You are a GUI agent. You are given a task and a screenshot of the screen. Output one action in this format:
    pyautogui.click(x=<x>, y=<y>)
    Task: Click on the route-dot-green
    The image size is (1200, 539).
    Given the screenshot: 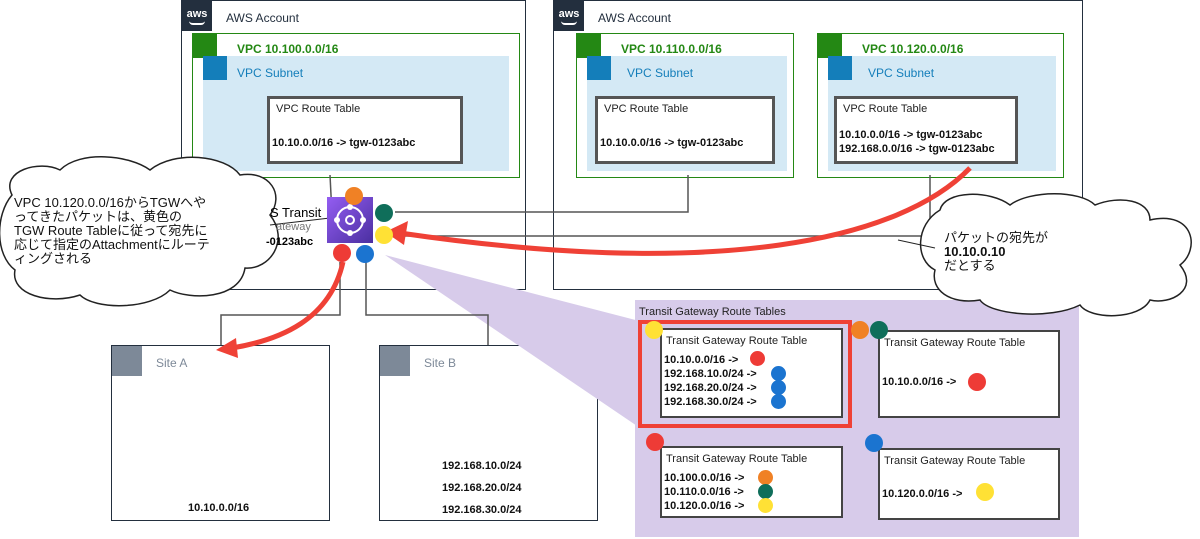 What is the action you would take?
    pyautogui.click(x=765, y=491)
    